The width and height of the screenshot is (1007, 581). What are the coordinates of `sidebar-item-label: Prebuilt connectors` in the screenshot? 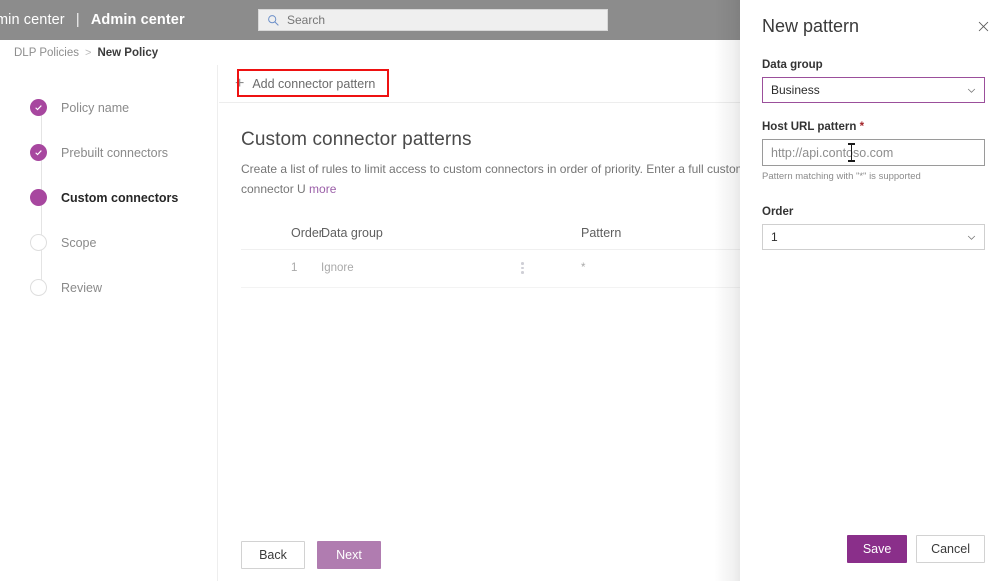 It's located at (115, 152).